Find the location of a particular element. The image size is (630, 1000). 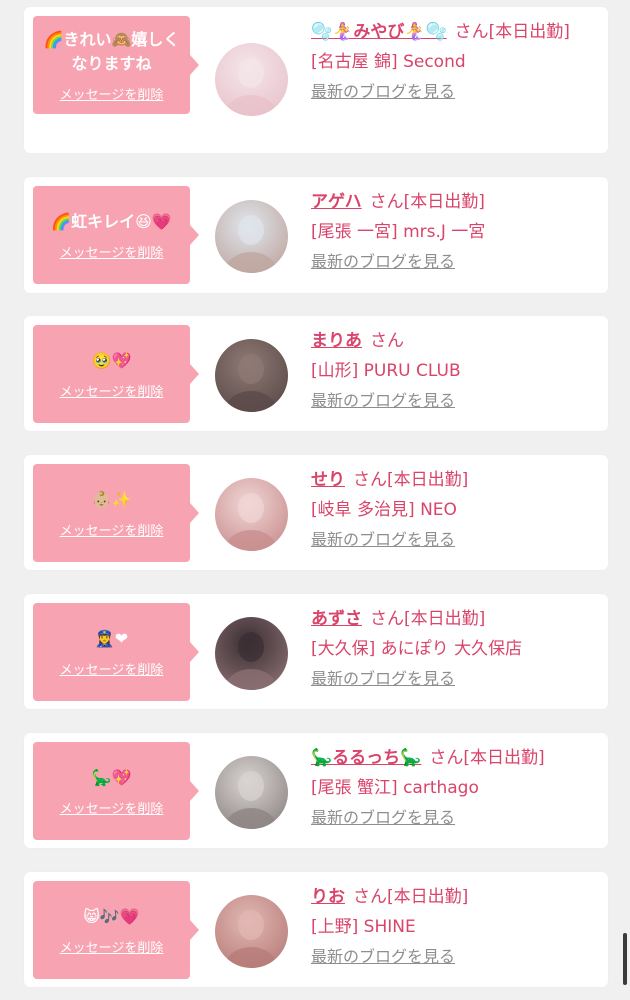

message-bubble: 🌈虹キレイ😆💗 メッセージを削除 is located at coordinates (116, 235).